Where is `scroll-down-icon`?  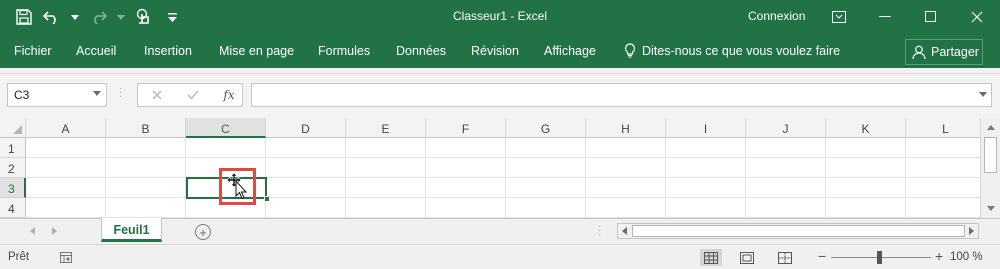 scroll-down-icon is located at coordinates (991, 208).